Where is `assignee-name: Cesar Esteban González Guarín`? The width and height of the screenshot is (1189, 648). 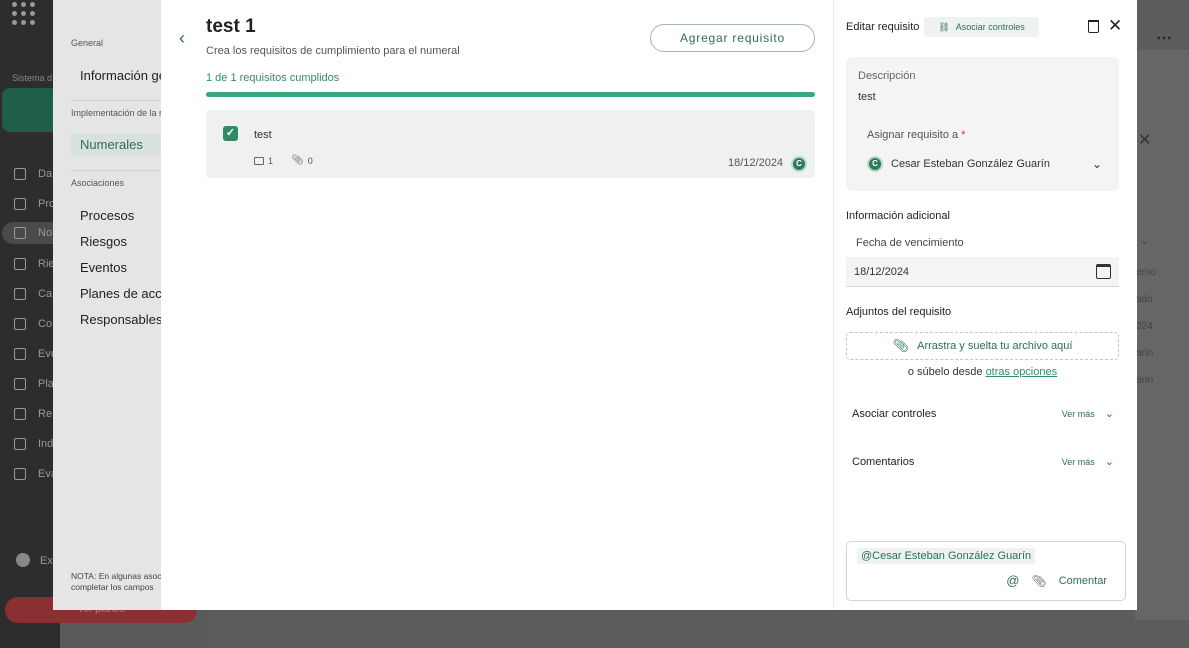 assignee-name: Cesar Esteban González Guarín is located at coordinates (970, 164).